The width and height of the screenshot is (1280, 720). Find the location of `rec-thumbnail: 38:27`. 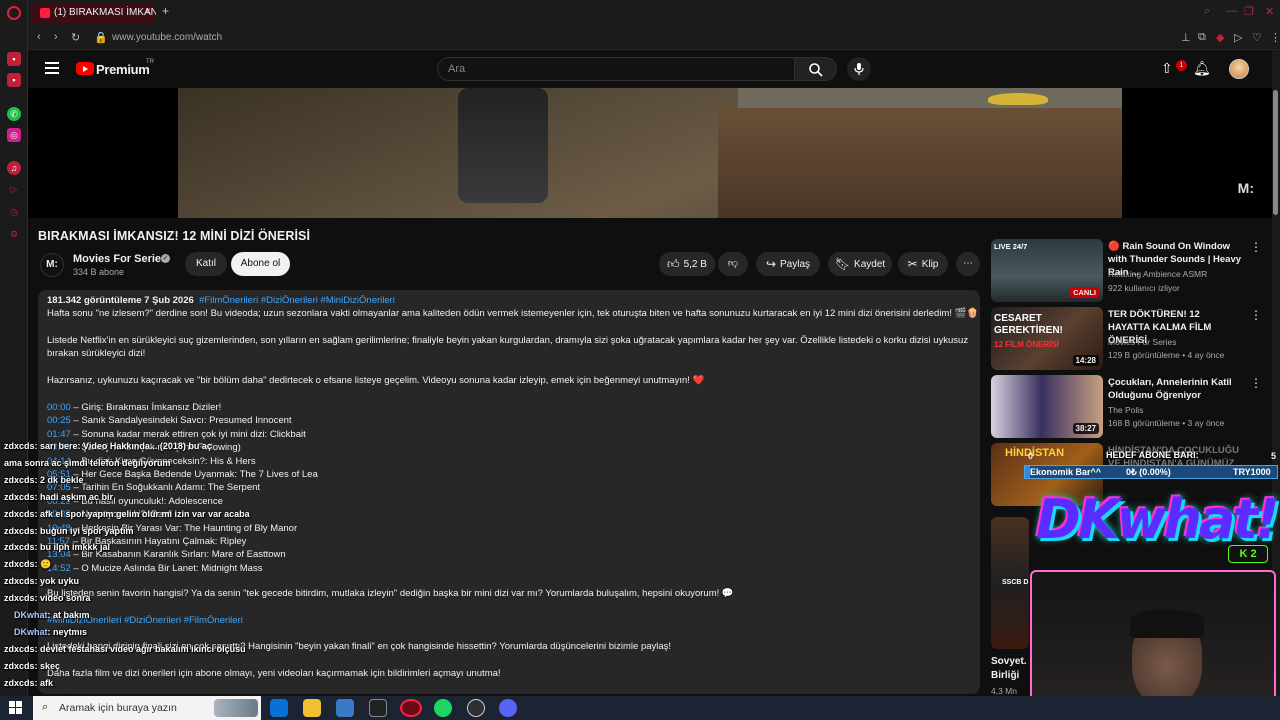

rec-thumbnail: 38:27 is located at coordinates (1047, 406).